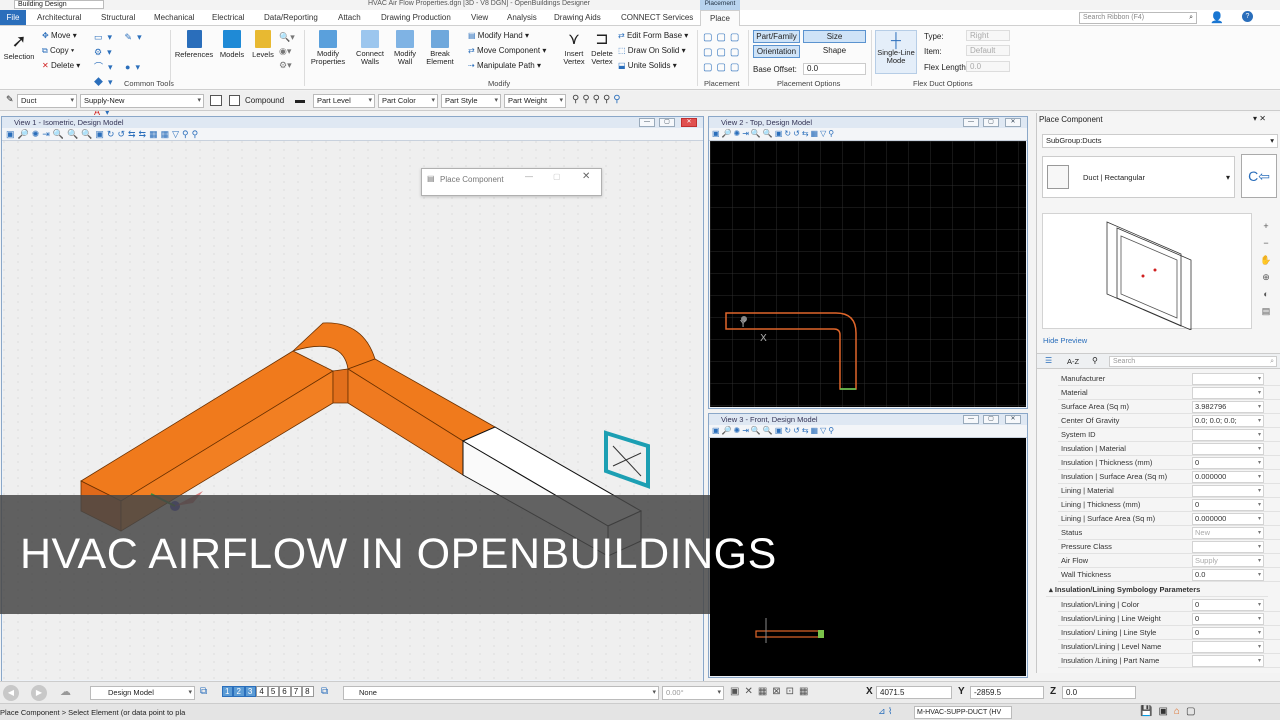 This screenshot has width=1280, height=720. I want to click on sort-az-button: A-Z, so click(1073, 361).